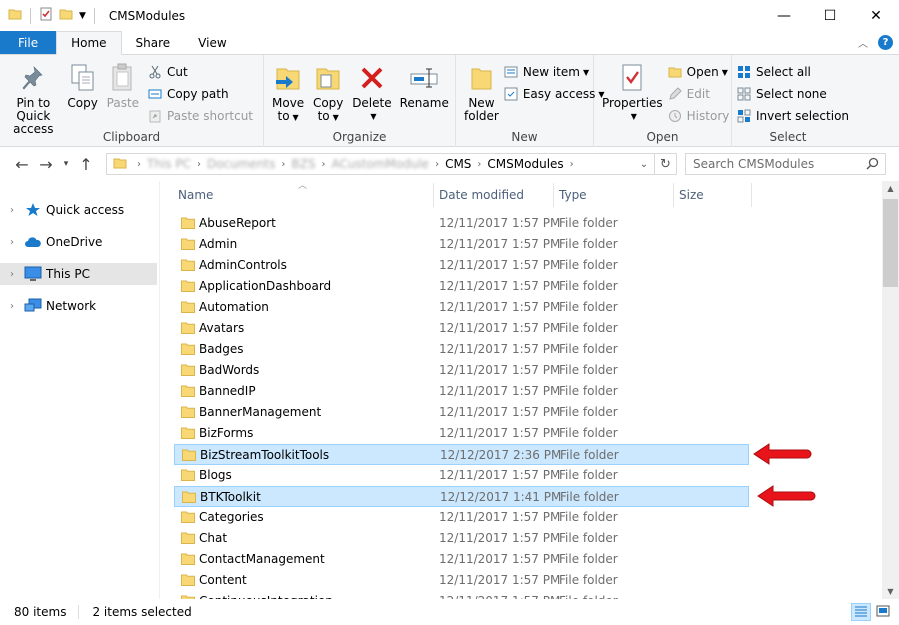 This screenshot has width=899, height=625. I want to click on file-row: Categories 12/11/2017 1:57 PM File folder, so click(461, 517).